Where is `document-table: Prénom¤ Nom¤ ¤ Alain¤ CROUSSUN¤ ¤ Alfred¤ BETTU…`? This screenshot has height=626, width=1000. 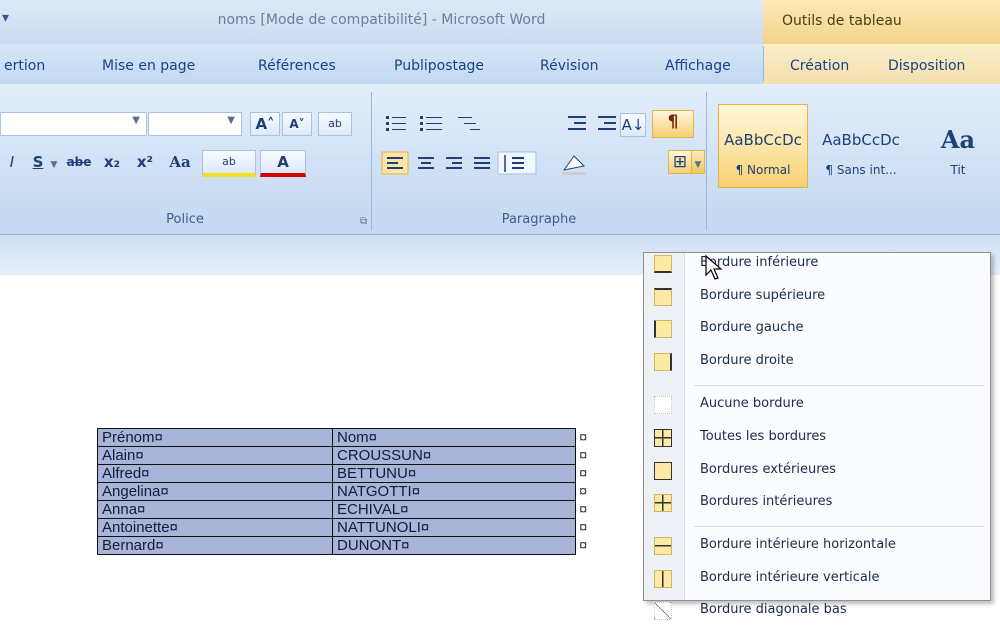 document-table: Prénom¤ Nom¤ ¤ Alain¤ CROUSSUN¤ ¤ Alfred¤ BETTU… is located at coordinates (345, 491).